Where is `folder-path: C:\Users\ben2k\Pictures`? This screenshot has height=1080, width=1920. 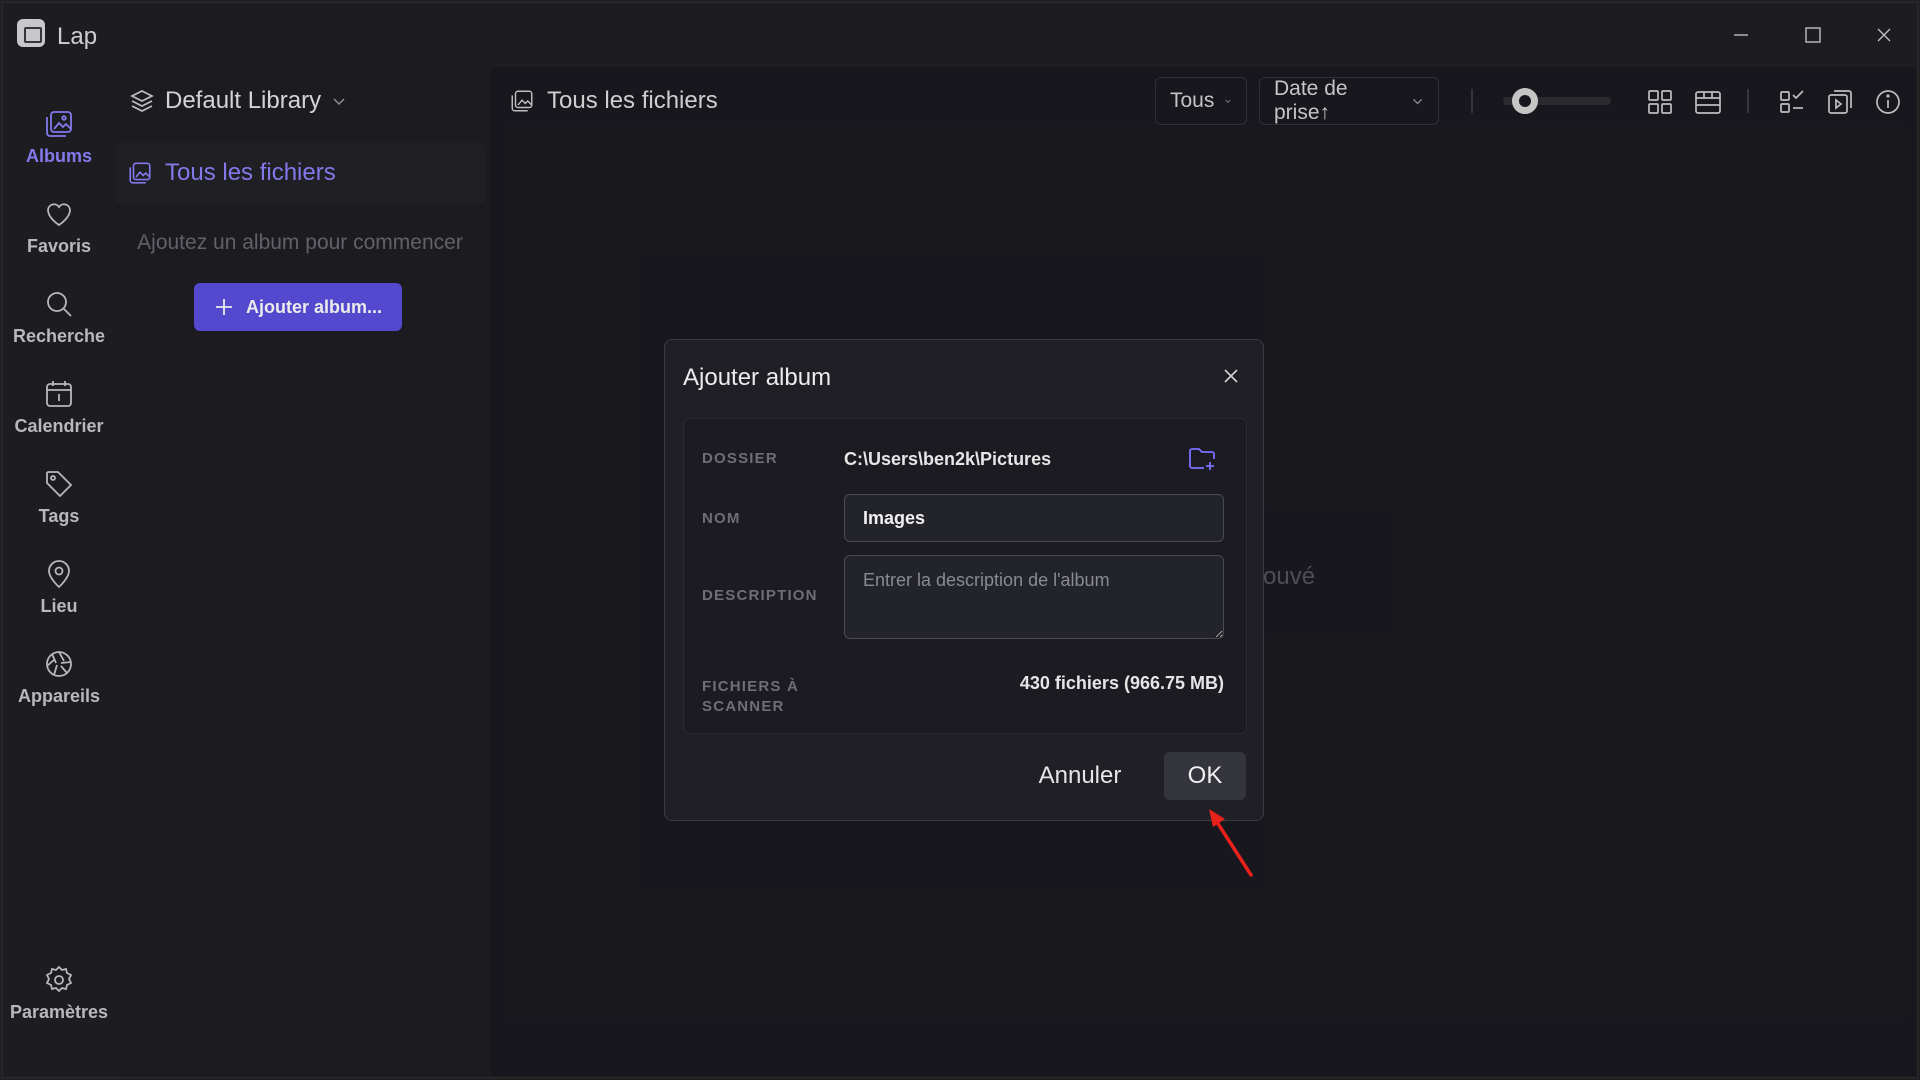
folder-path: C:\Users\ben2k\Pictures is located at coordinates (948, 459).